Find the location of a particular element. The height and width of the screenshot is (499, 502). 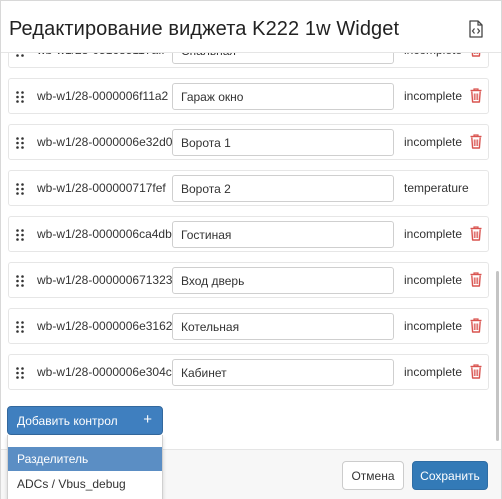

dialog-header: Редактирование виджета K222 1w Widget is located at coordinates (251, 27).